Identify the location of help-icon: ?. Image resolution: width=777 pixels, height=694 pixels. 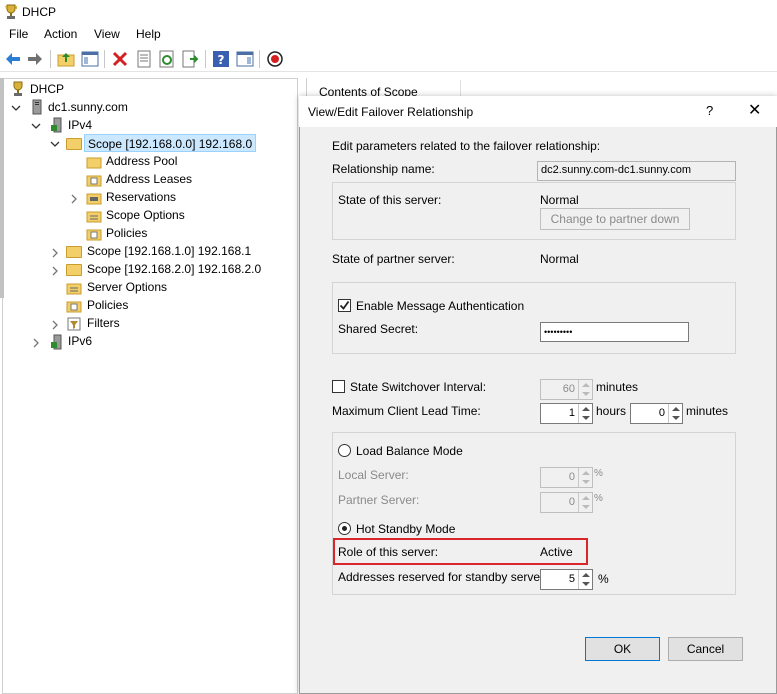
(221, 59).